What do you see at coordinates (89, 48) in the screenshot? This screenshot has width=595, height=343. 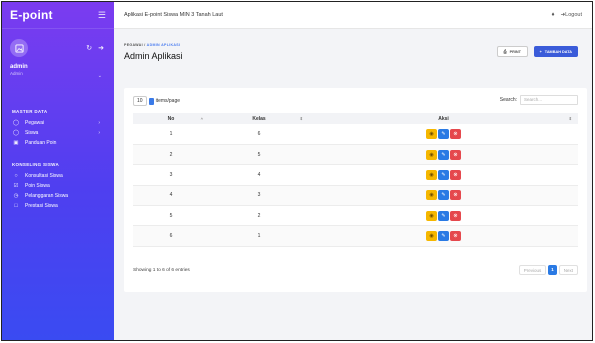 I see `refresh-icon: ↻` at bounding box center [89, 48].